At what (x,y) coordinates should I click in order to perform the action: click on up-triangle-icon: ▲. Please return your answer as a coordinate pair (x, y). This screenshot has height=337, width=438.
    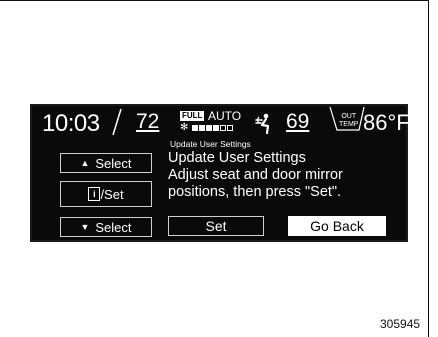
    Looking at the image, I should click on (85, 163).